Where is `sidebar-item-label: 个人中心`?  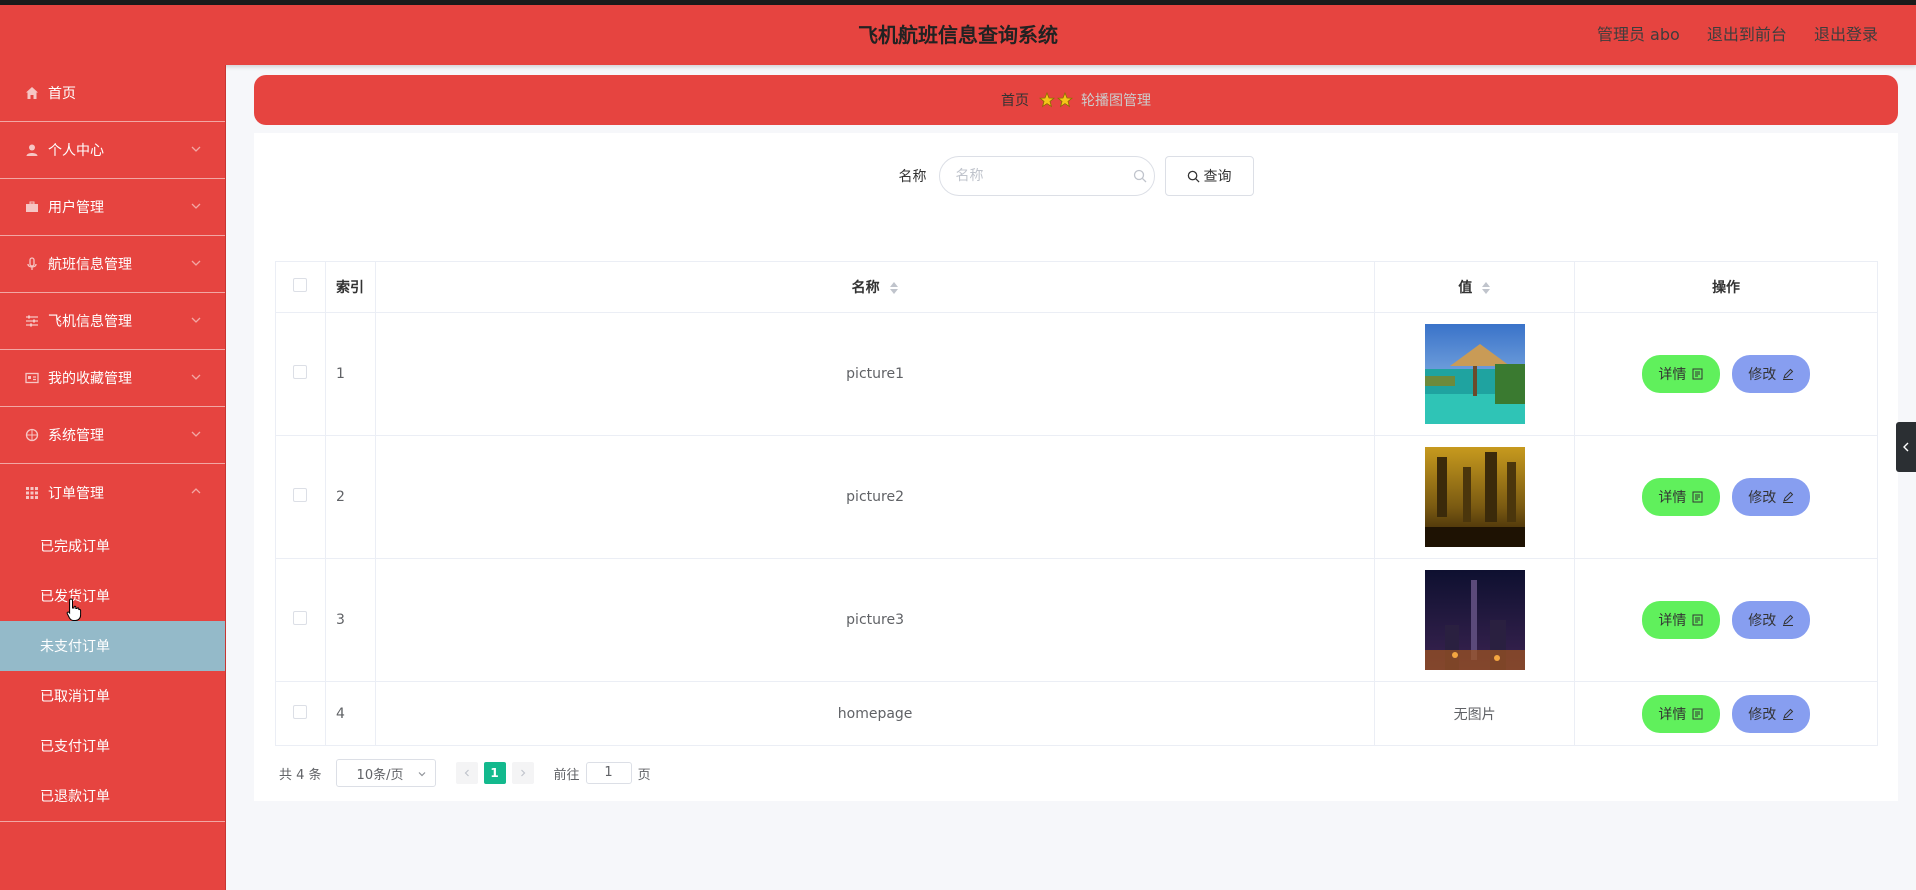 sidebar-item-label: 个人中心 is located at coordinates (76, 151).